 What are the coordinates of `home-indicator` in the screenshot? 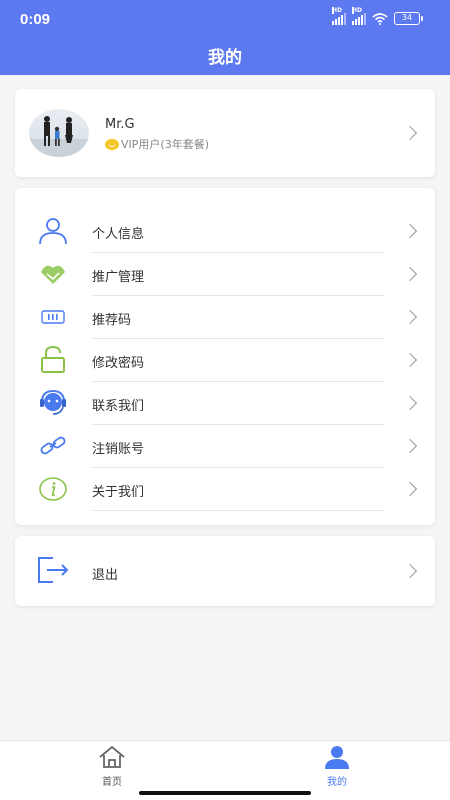 It's located at (225, 793).